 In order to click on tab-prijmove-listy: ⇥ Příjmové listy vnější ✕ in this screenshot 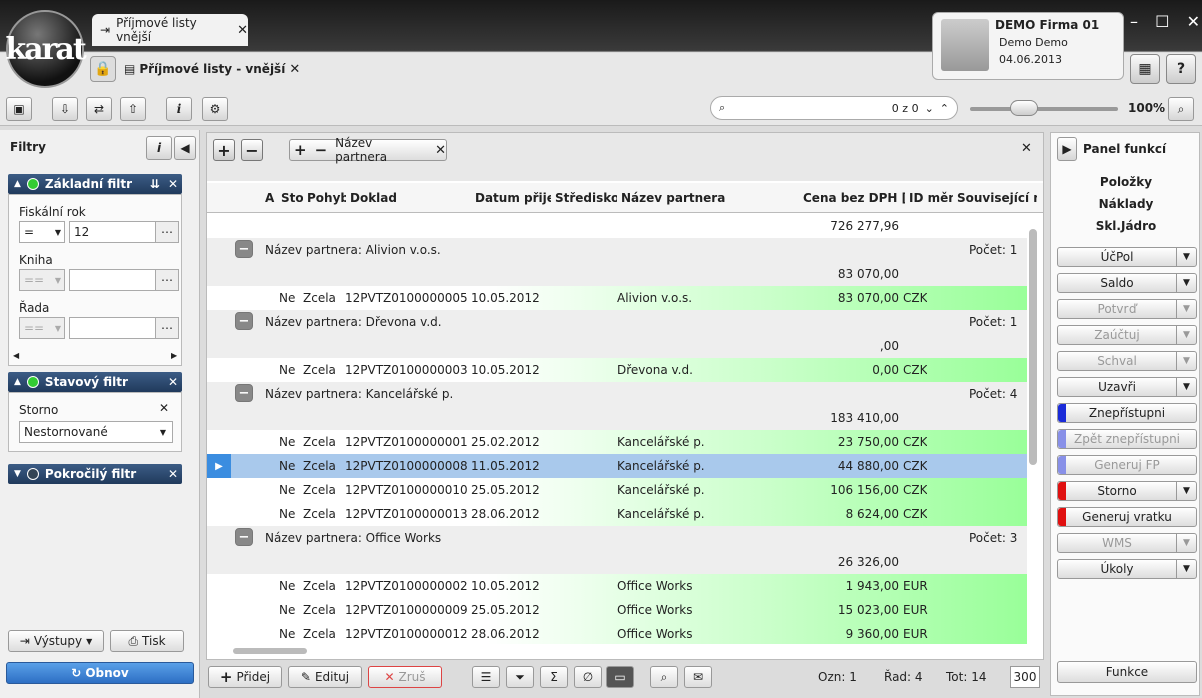, I will do `click(170, 30)`.